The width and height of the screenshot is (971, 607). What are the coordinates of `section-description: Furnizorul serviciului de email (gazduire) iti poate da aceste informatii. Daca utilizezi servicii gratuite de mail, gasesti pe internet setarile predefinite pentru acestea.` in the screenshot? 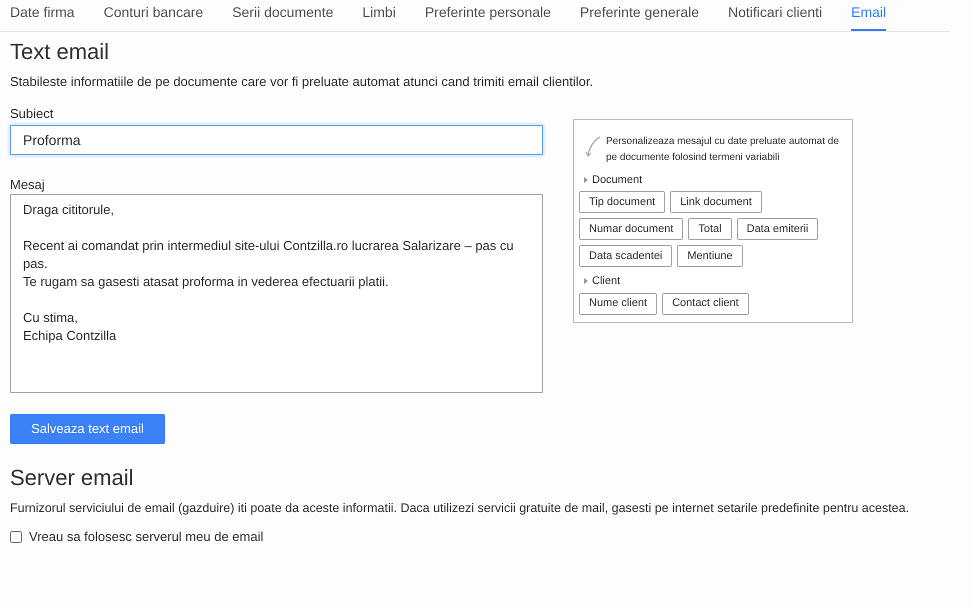 It's located at (460, 508).